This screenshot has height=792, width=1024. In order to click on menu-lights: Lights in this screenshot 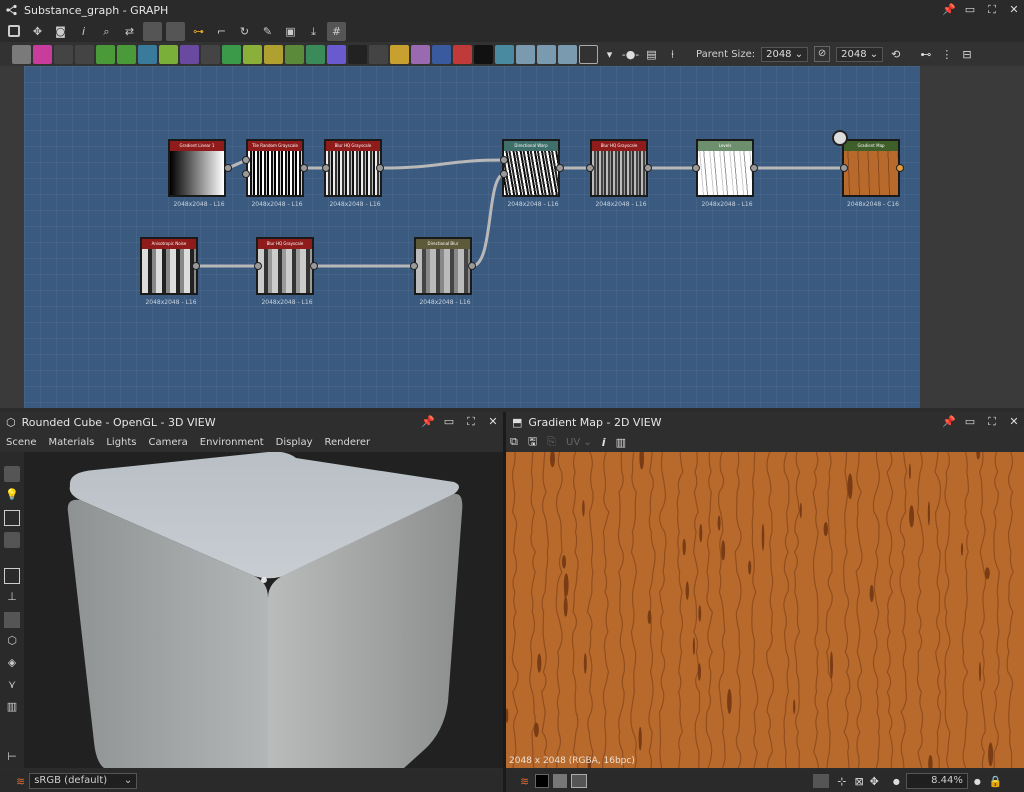, I will do `click(121, 442)`.